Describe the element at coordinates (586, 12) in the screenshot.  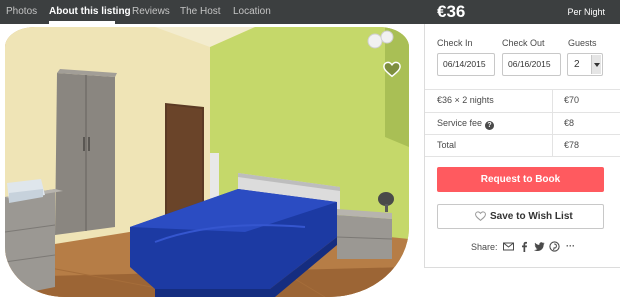
I see `per-night-label: Per Night` at that location.